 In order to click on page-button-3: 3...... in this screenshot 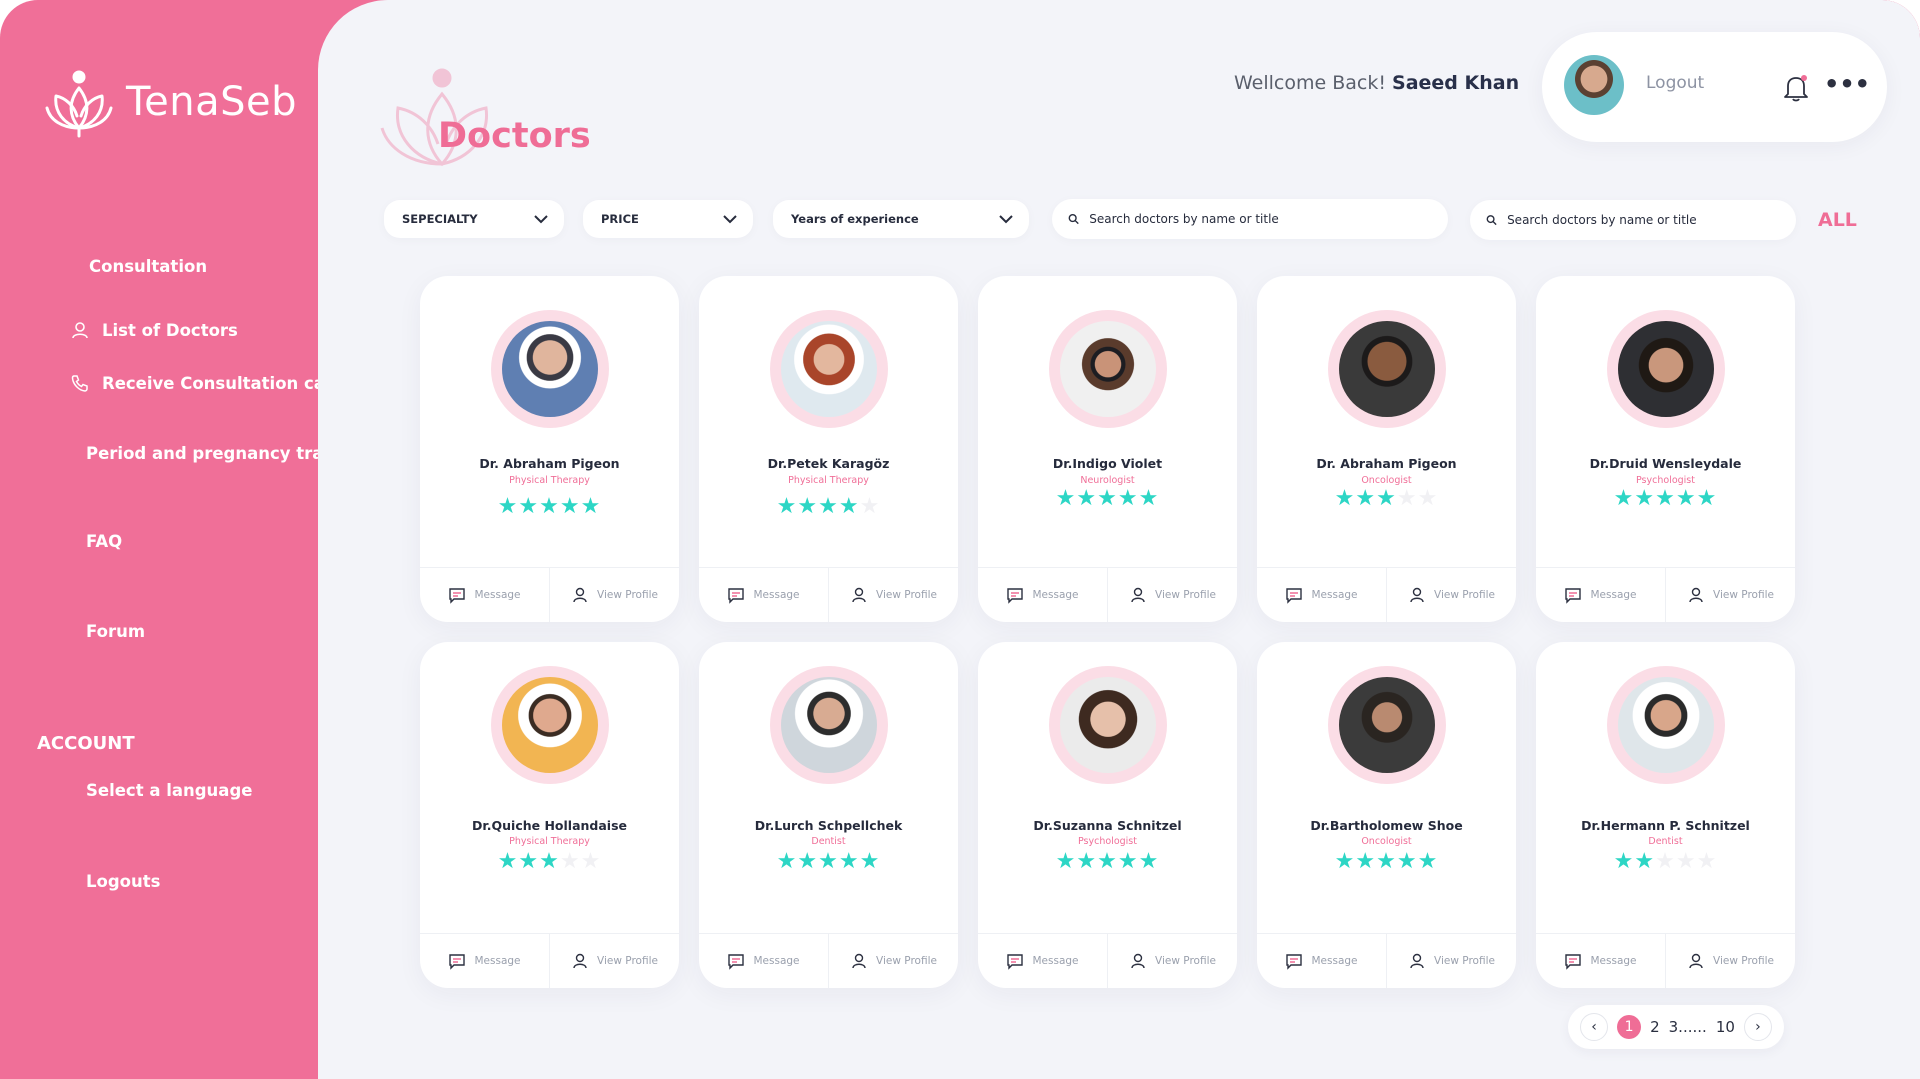, I will do `click(1688, 1027)`.